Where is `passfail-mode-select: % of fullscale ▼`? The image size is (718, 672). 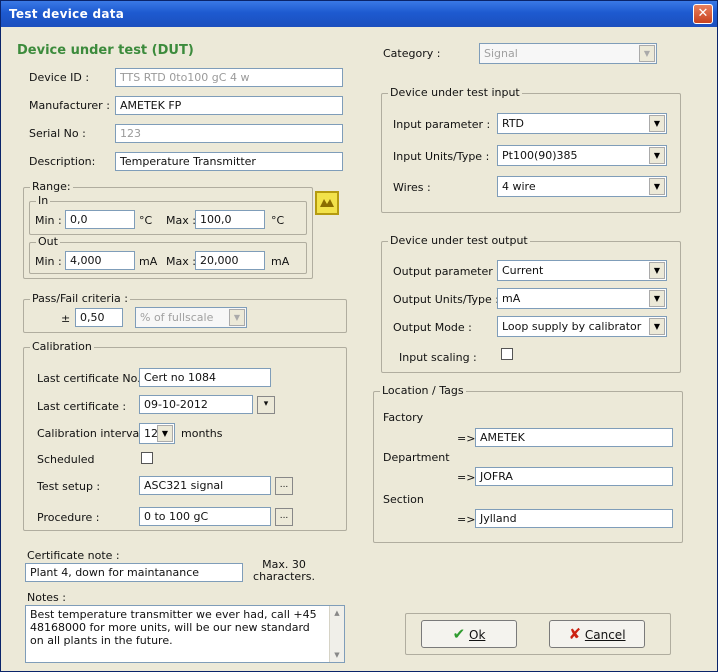 passfail-mode-select: % of fullscale ▼ is located at coordinates (191, 317).